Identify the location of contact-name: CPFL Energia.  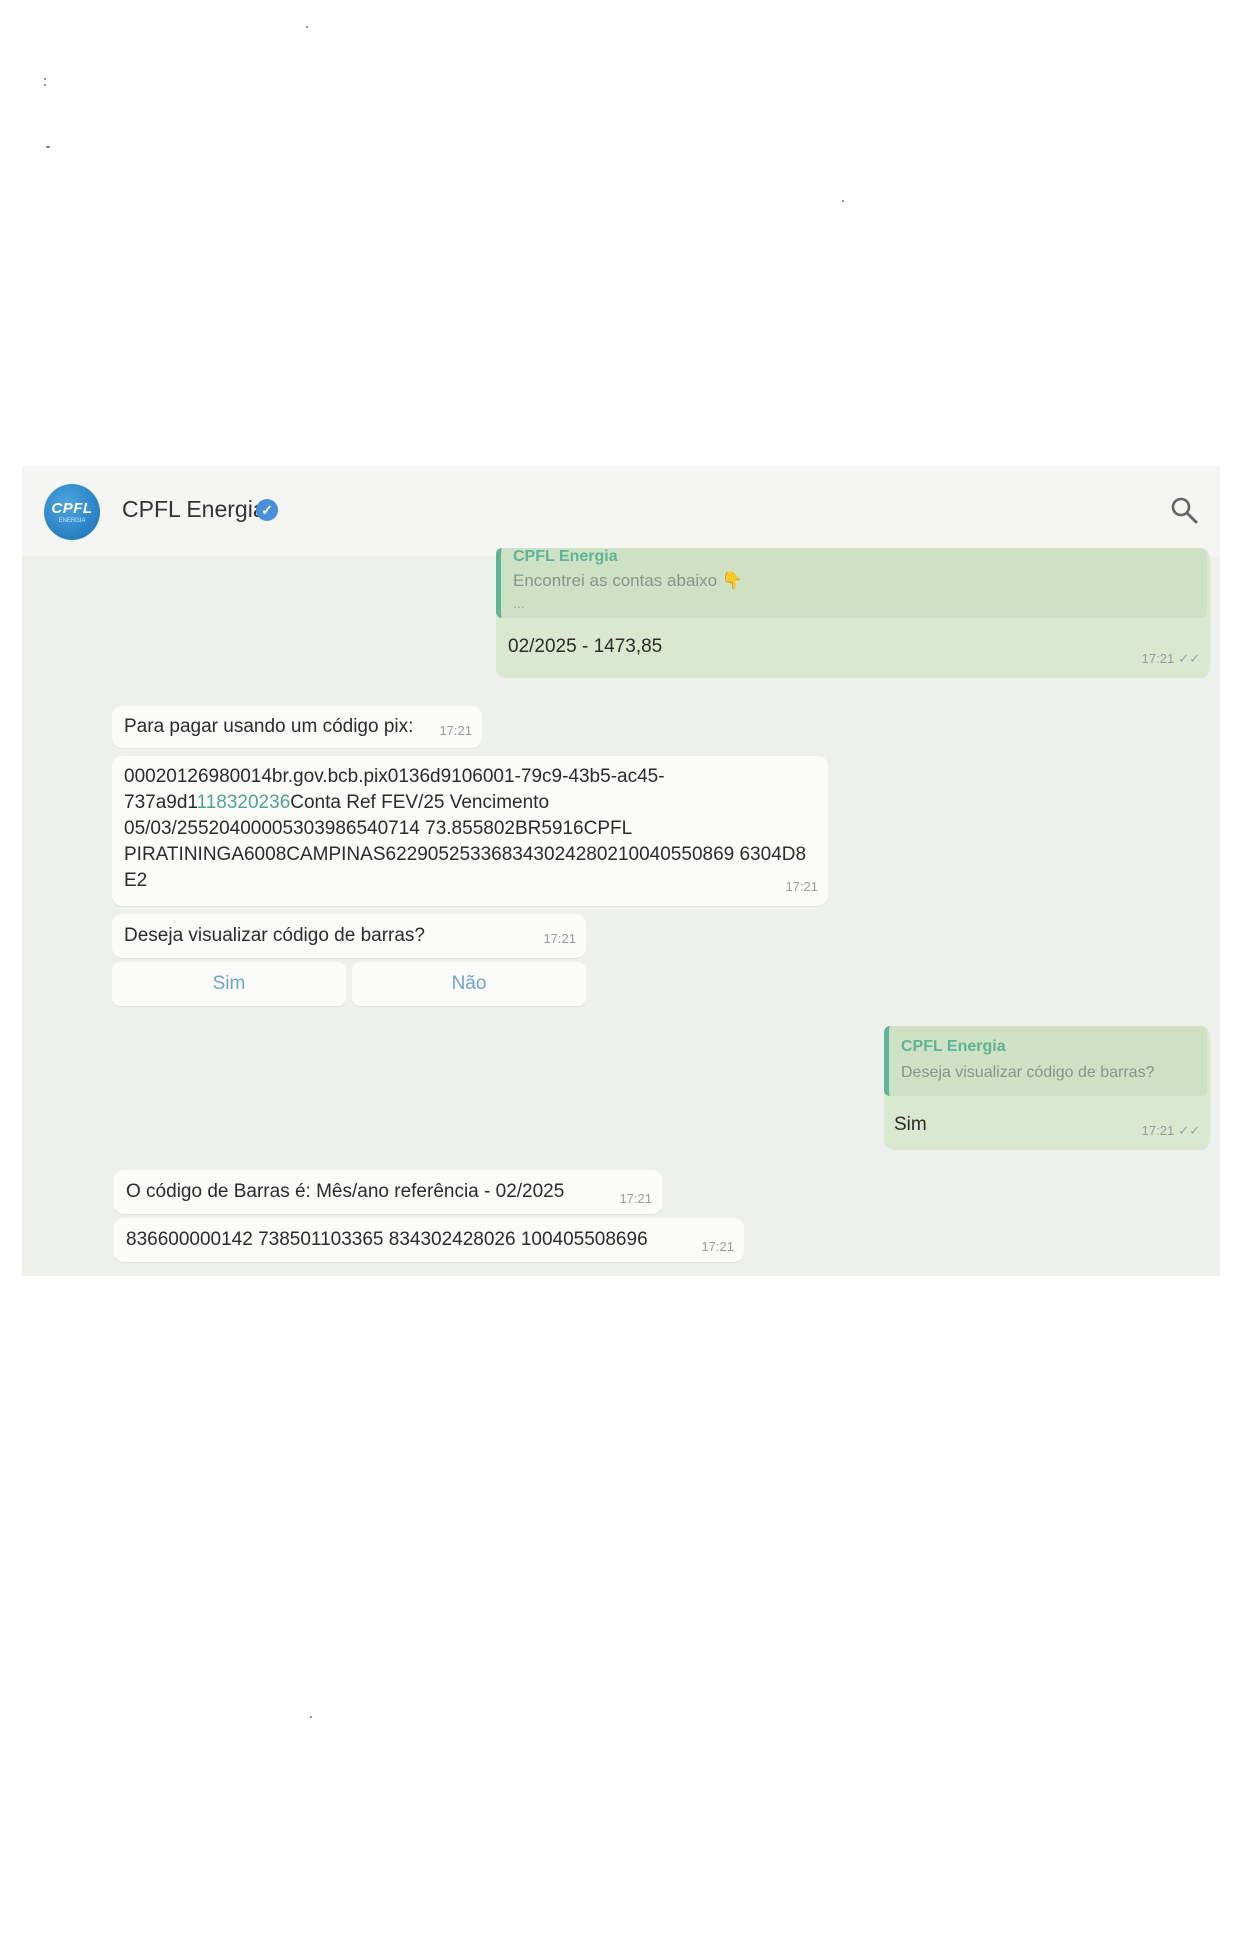
(194, 509).